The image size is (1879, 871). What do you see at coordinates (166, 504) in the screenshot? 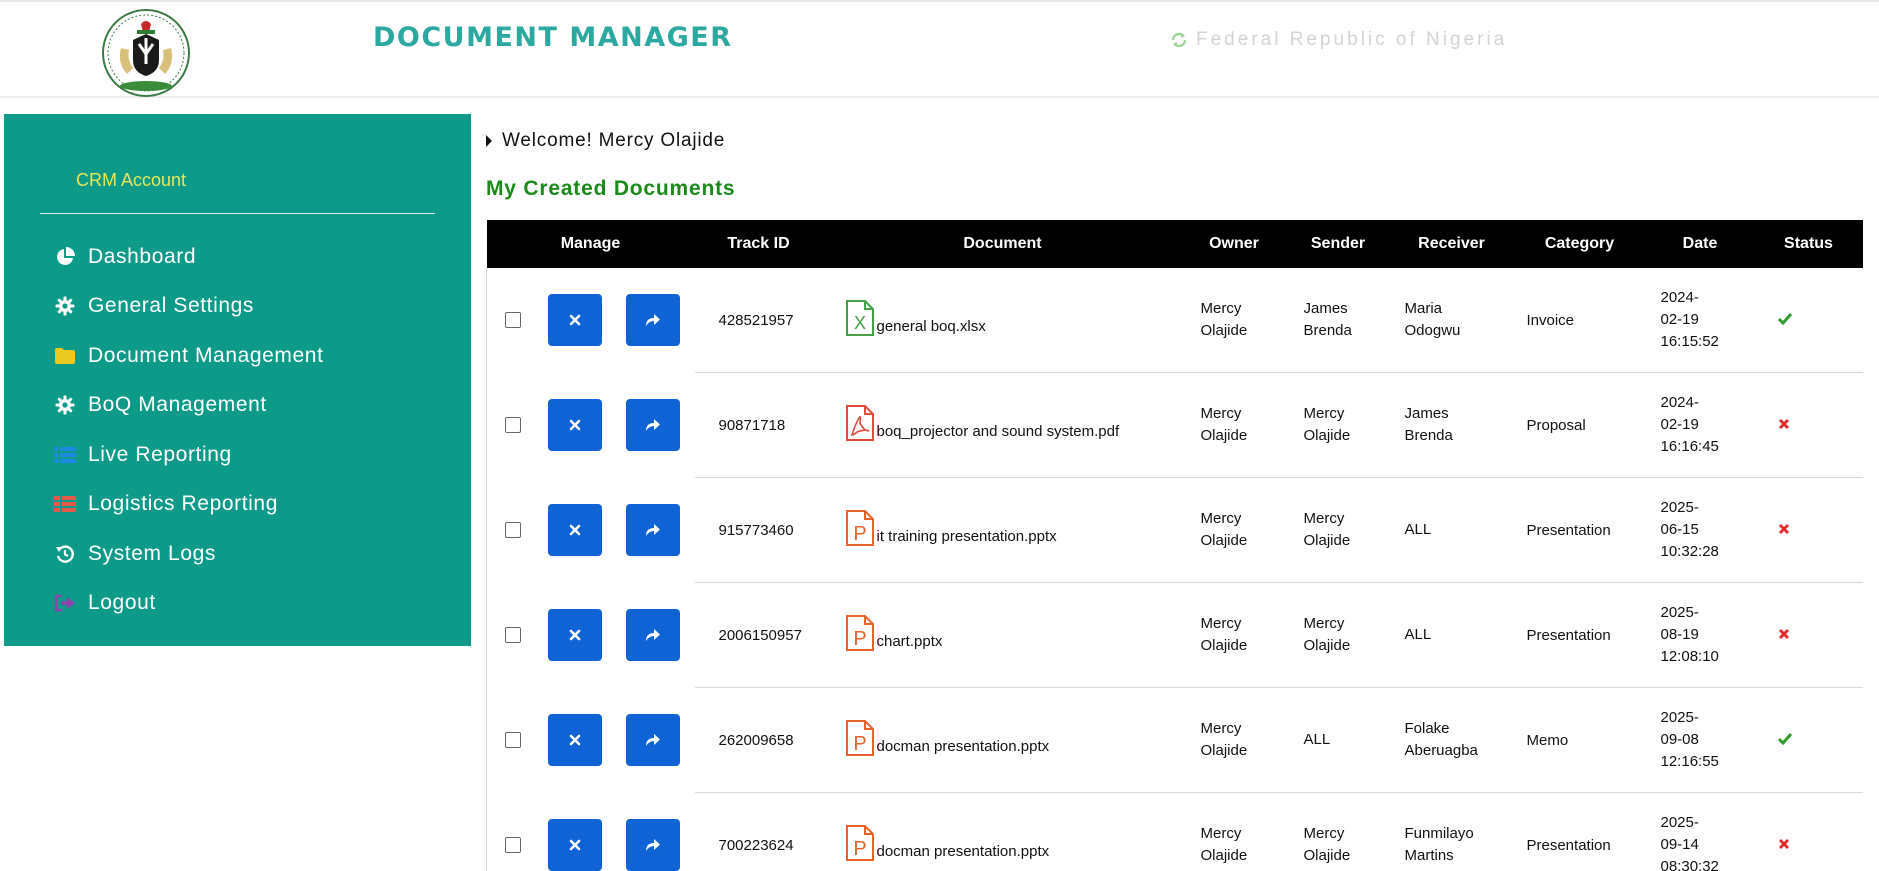
I see `sidebar-item-logistics-reporting: Logistics Reporting` at bounding box center [166, 504].